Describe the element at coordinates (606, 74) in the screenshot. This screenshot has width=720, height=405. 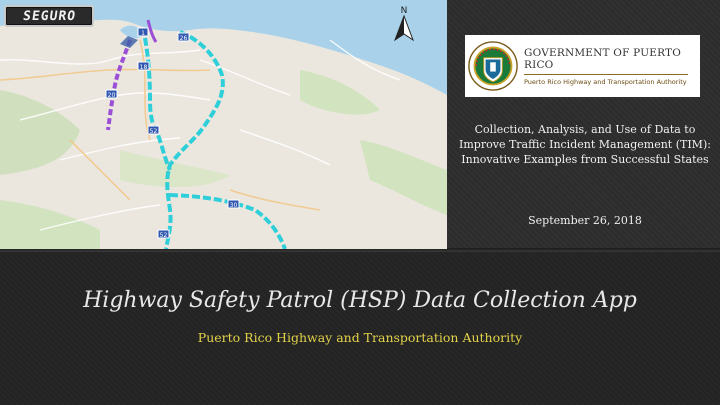
I see `divider` at that location.